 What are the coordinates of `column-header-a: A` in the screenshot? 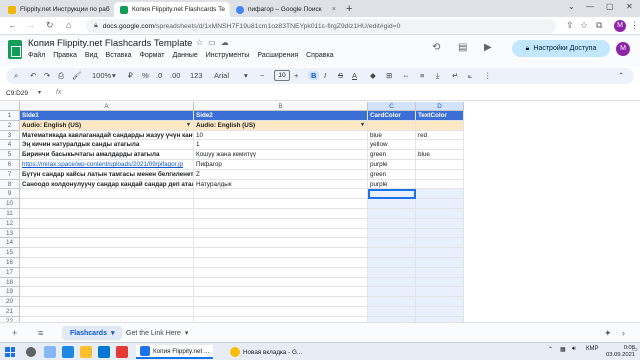 It's located at (107, 106).